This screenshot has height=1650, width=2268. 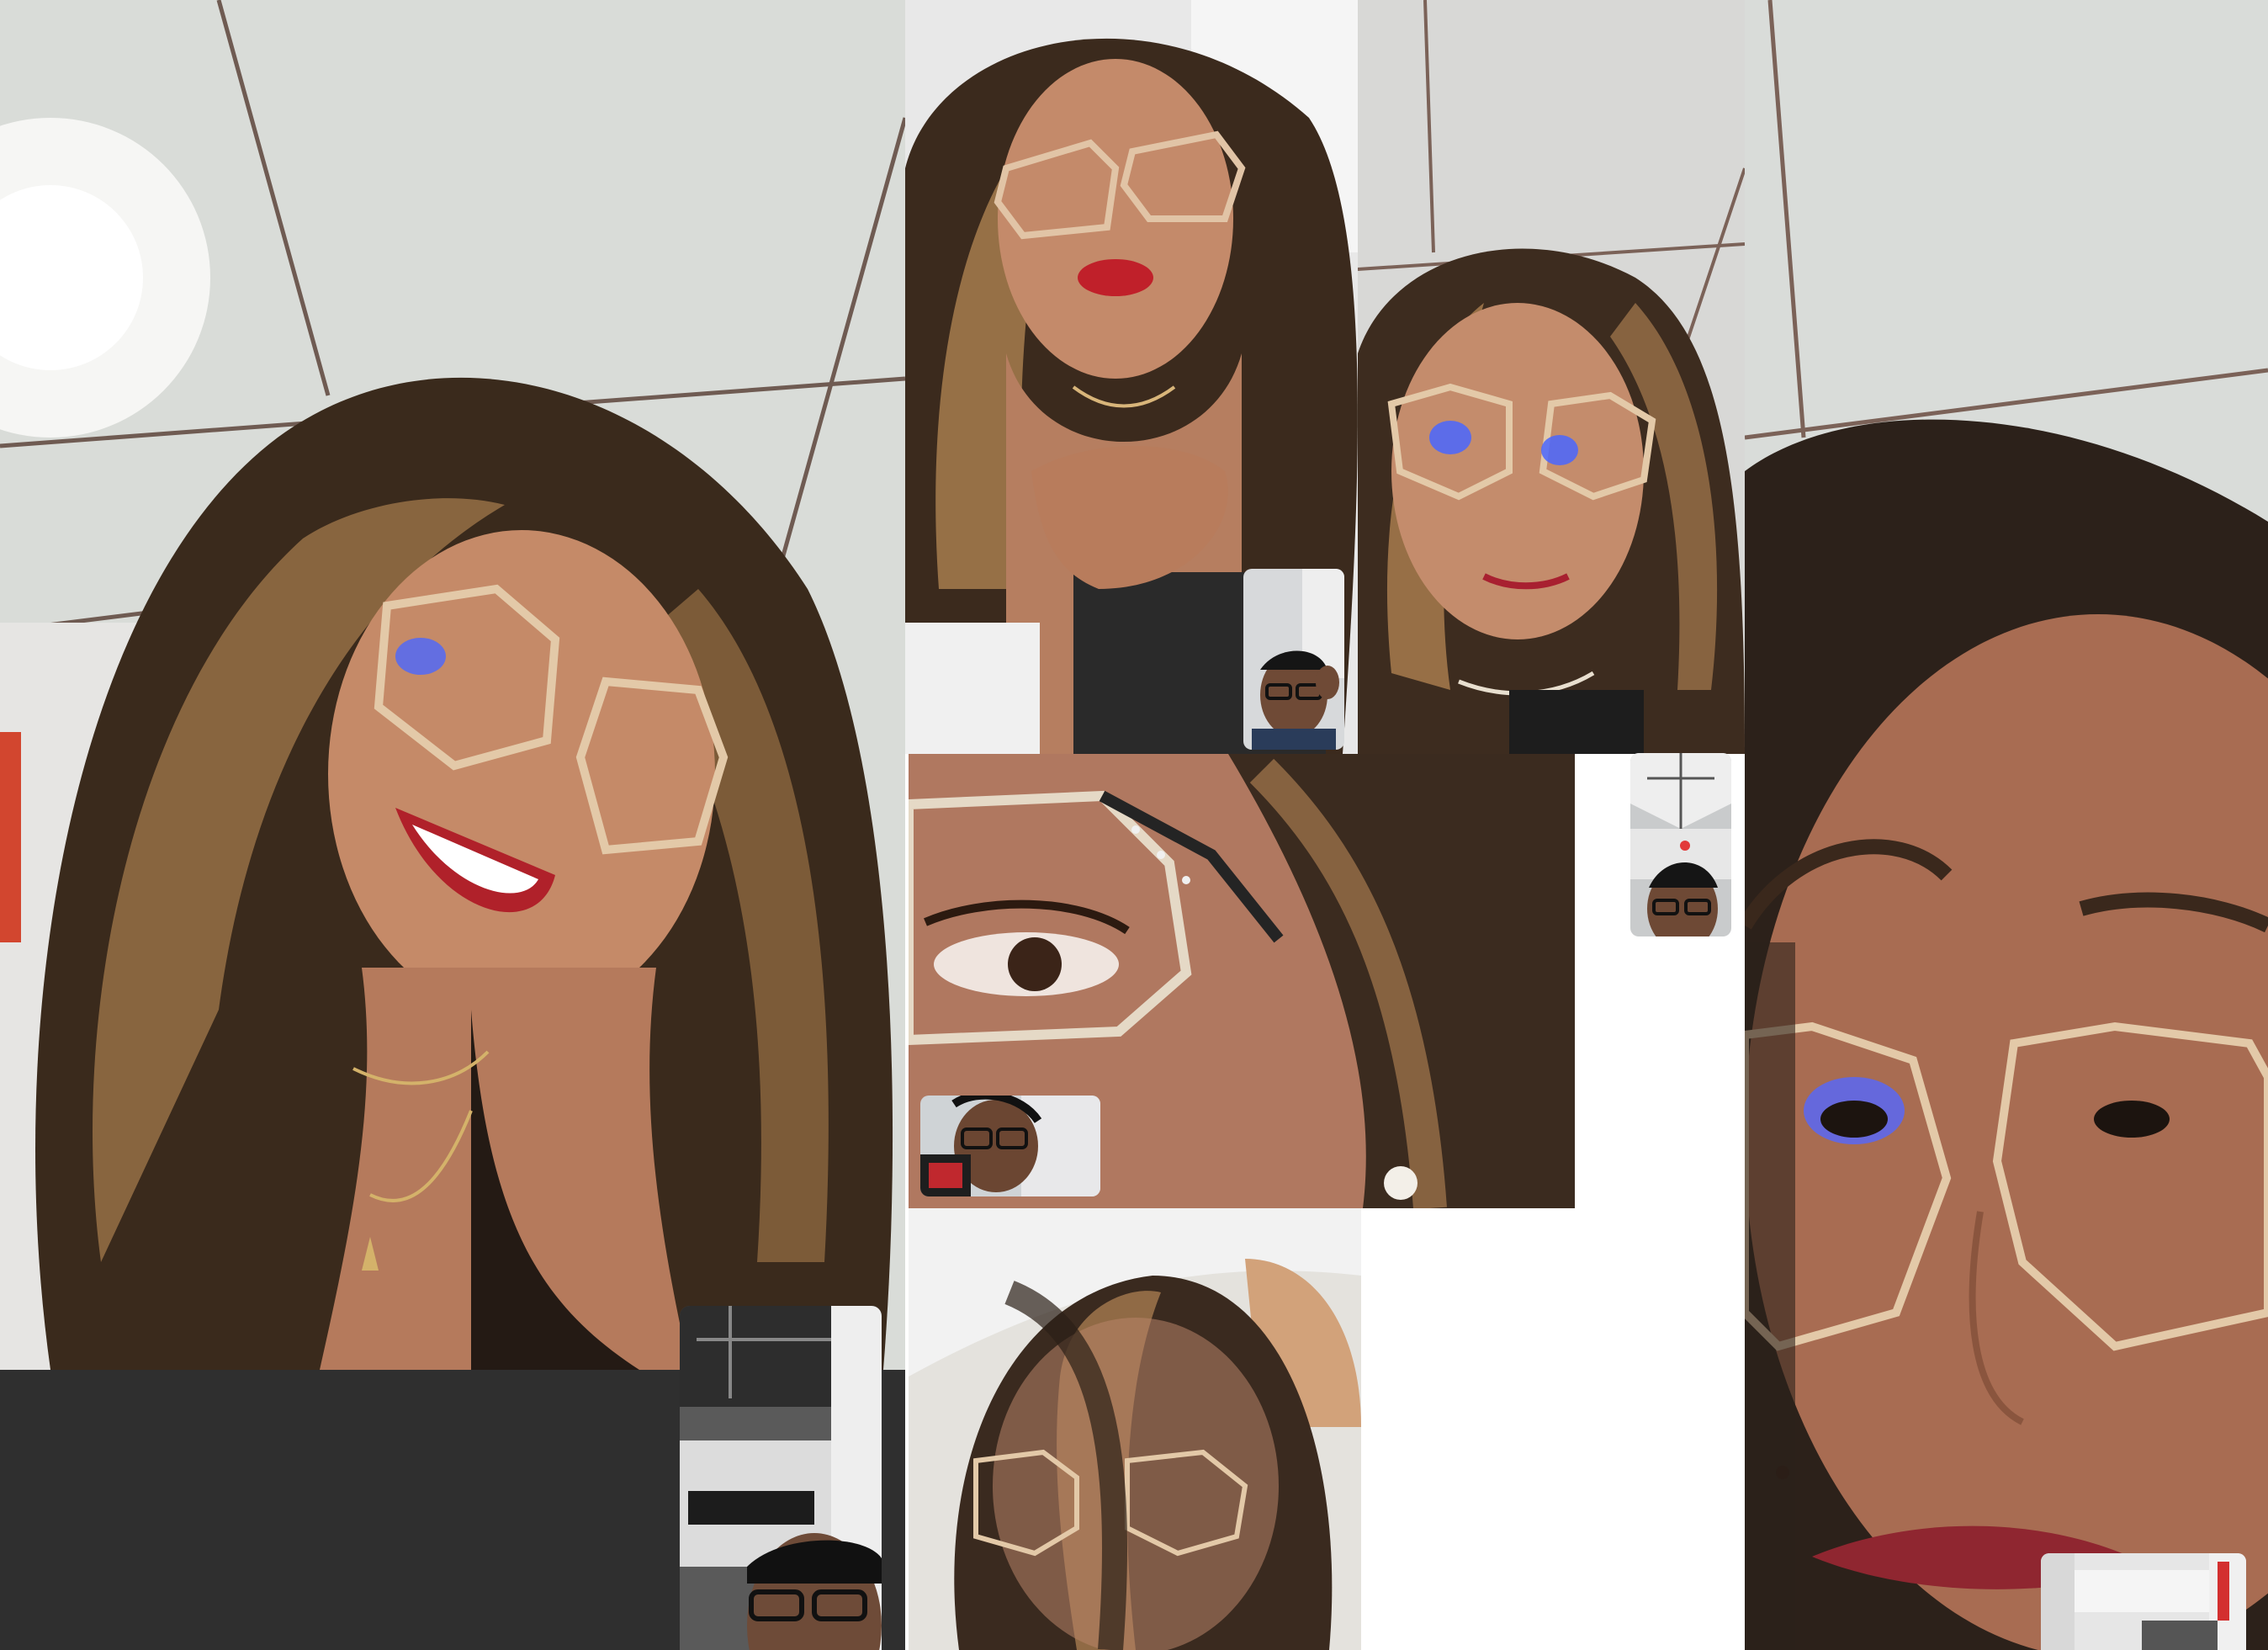 I want to click on self-view-thumbnail-man-glasses, so click(x=1293, y=659).